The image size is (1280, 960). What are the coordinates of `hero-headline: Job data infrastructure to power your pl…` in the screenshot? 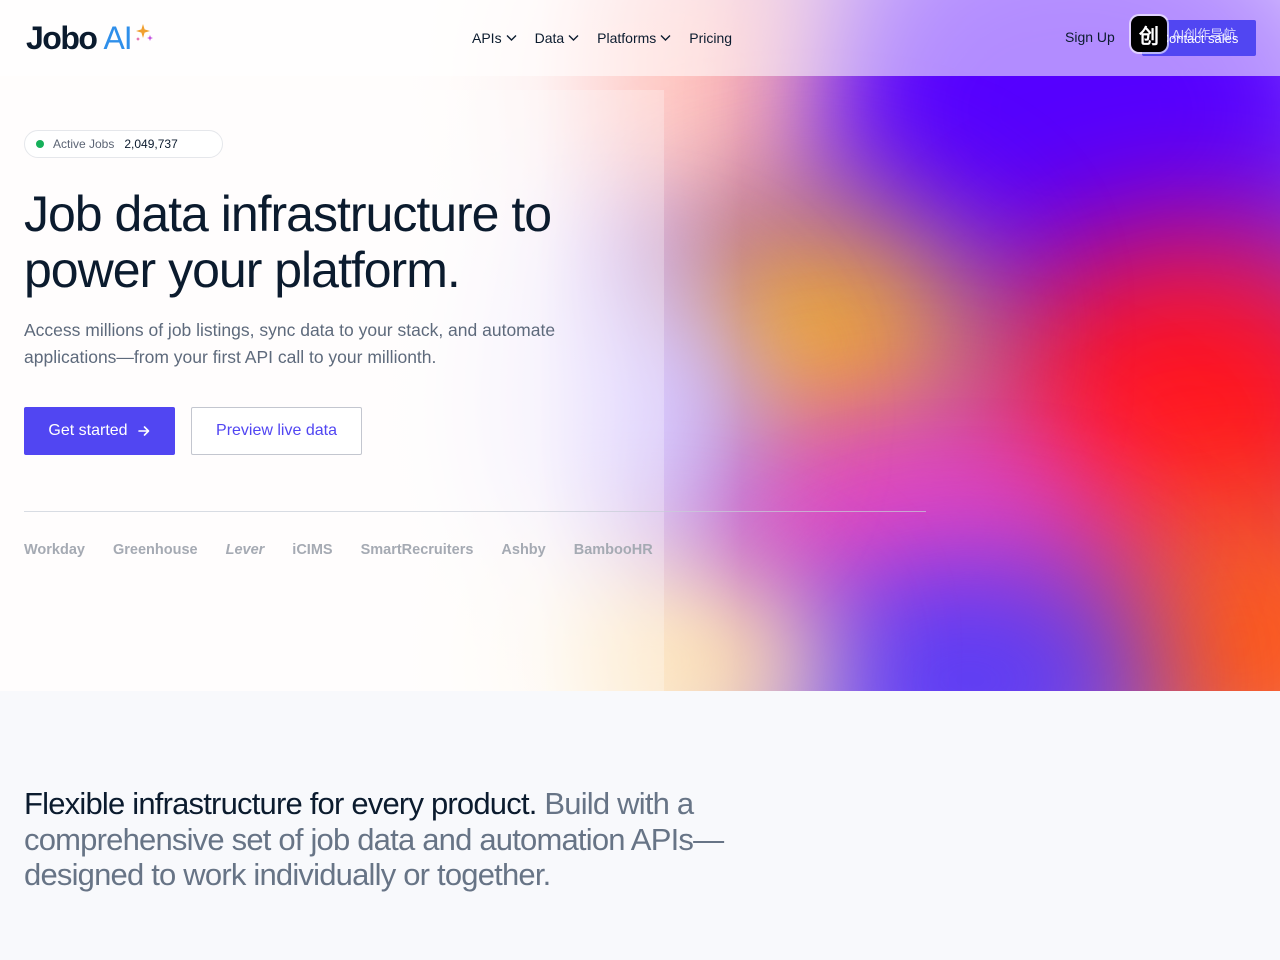 It's located at (288, 242).